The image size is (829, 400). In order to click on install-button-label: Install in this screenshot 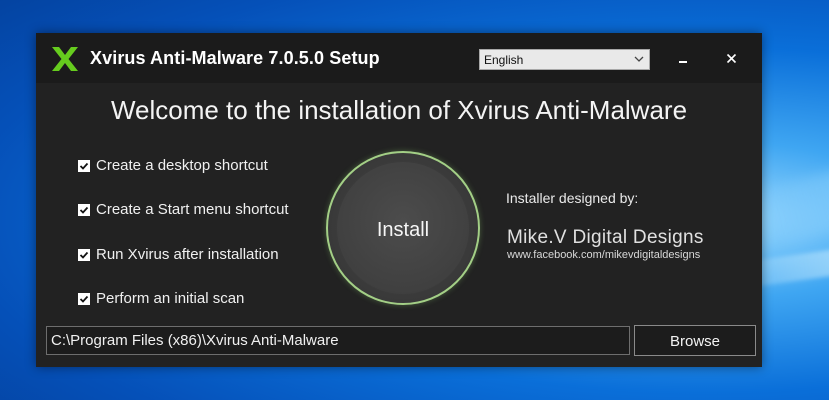, I will do `click(403, 230)`.